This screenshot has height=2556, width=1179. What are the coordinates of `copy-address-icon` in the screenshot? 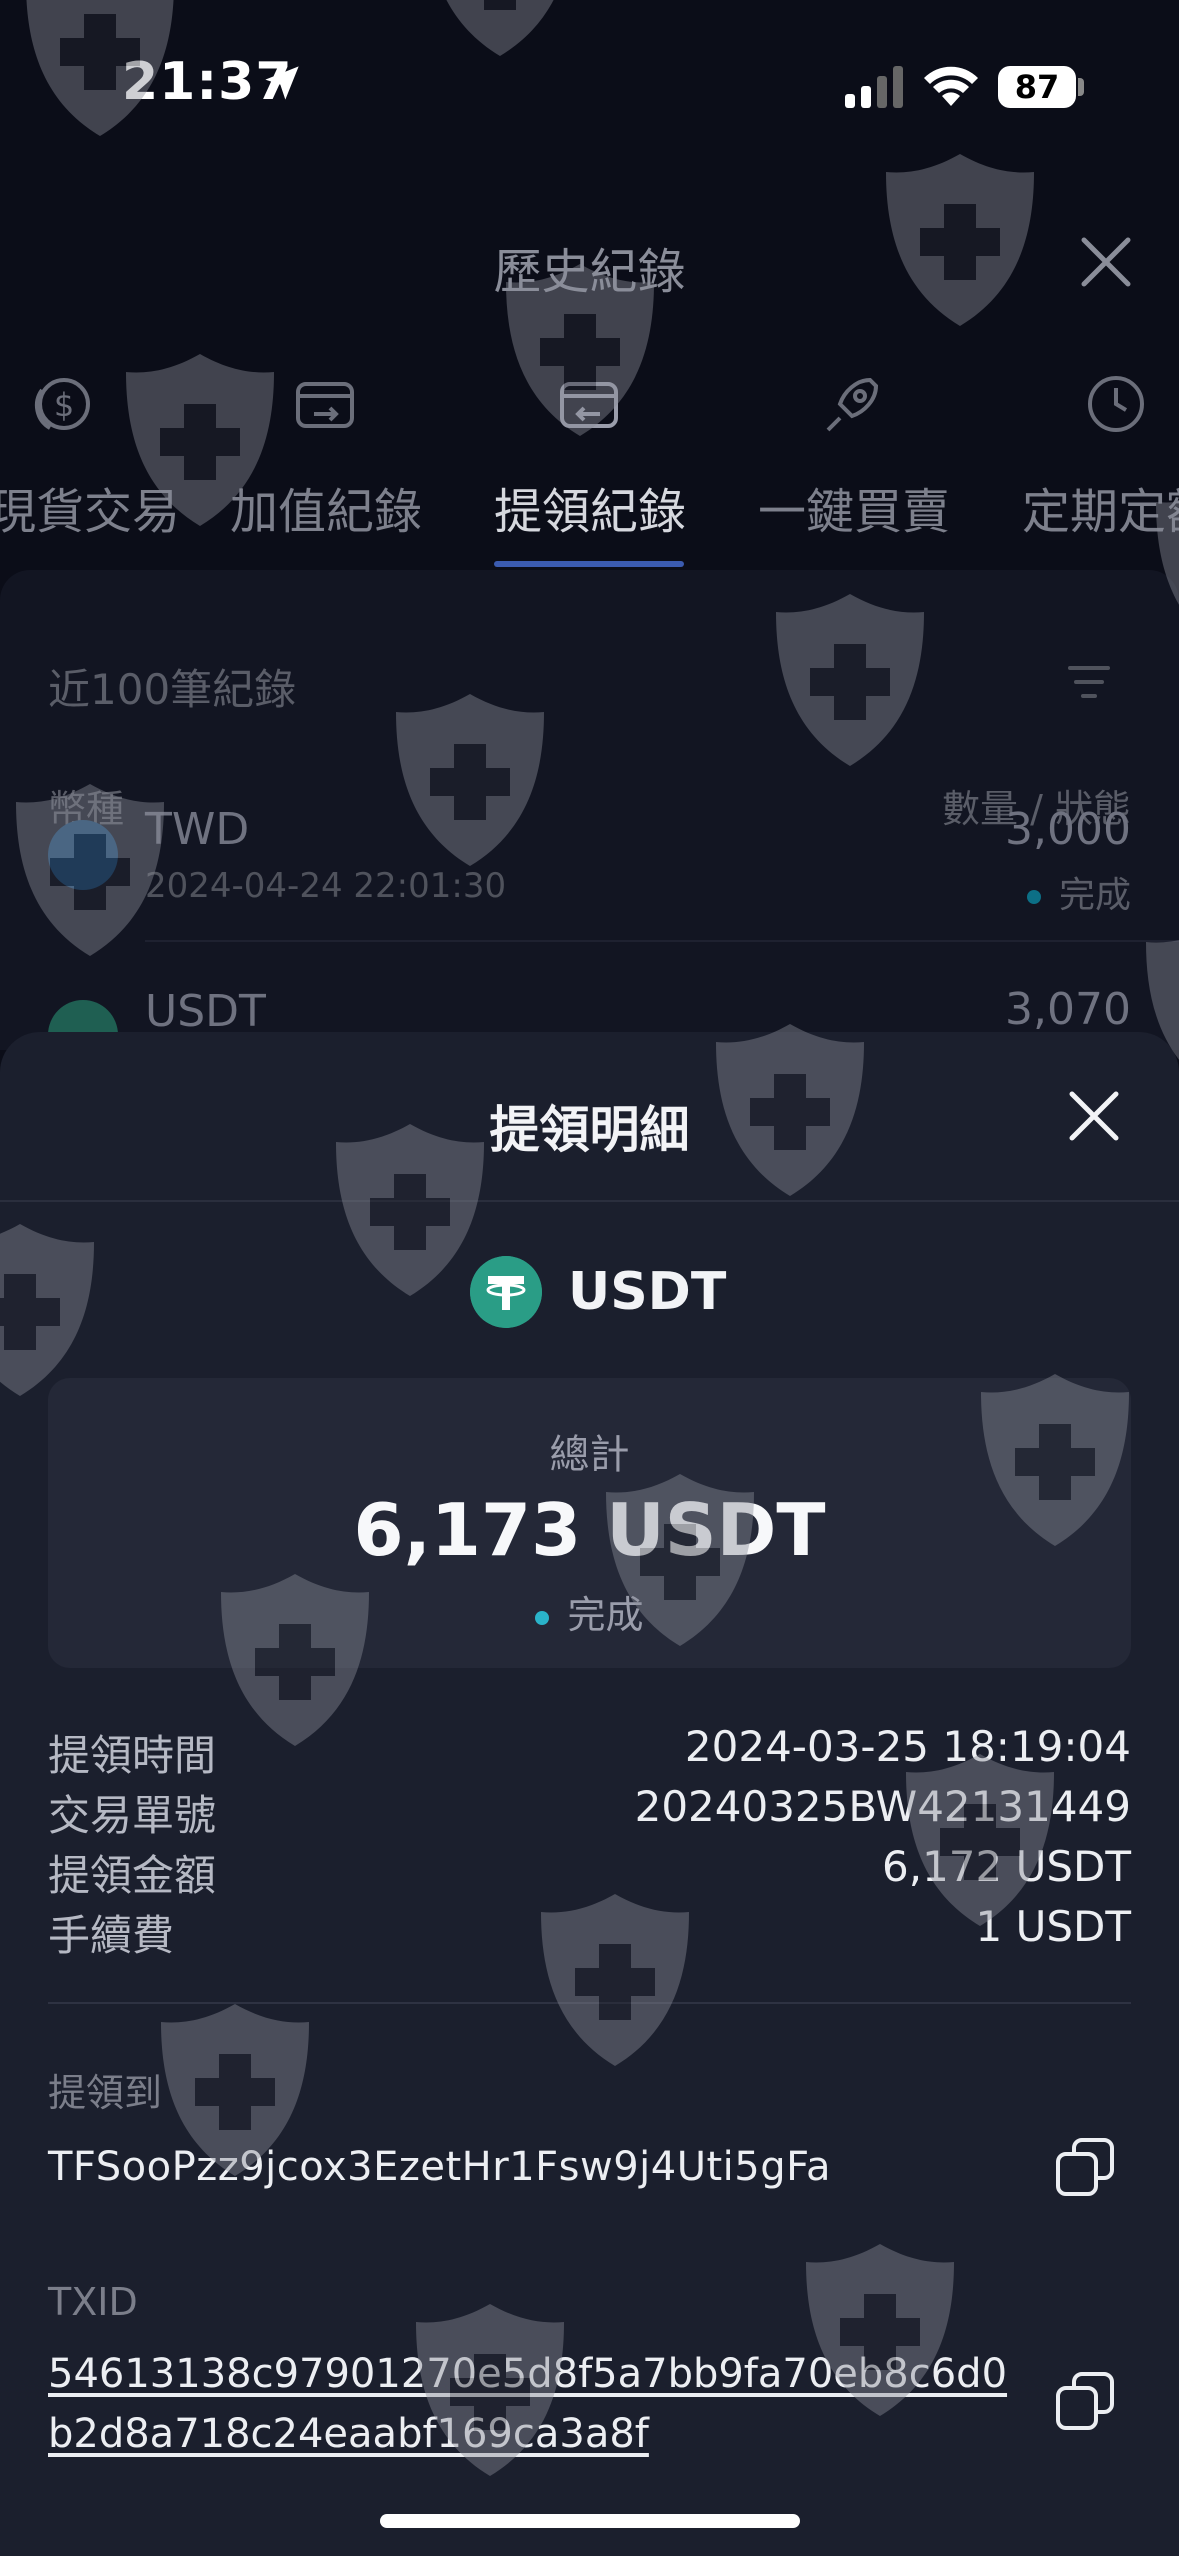 It's located at (1085, 2167).